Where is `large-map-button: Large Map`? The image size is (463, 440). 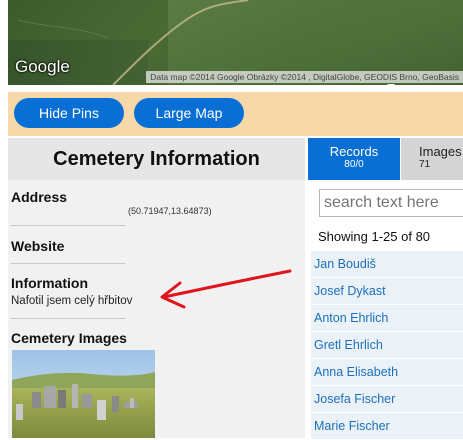 large-map-button: Large Map is located at coordinates (189, 113).